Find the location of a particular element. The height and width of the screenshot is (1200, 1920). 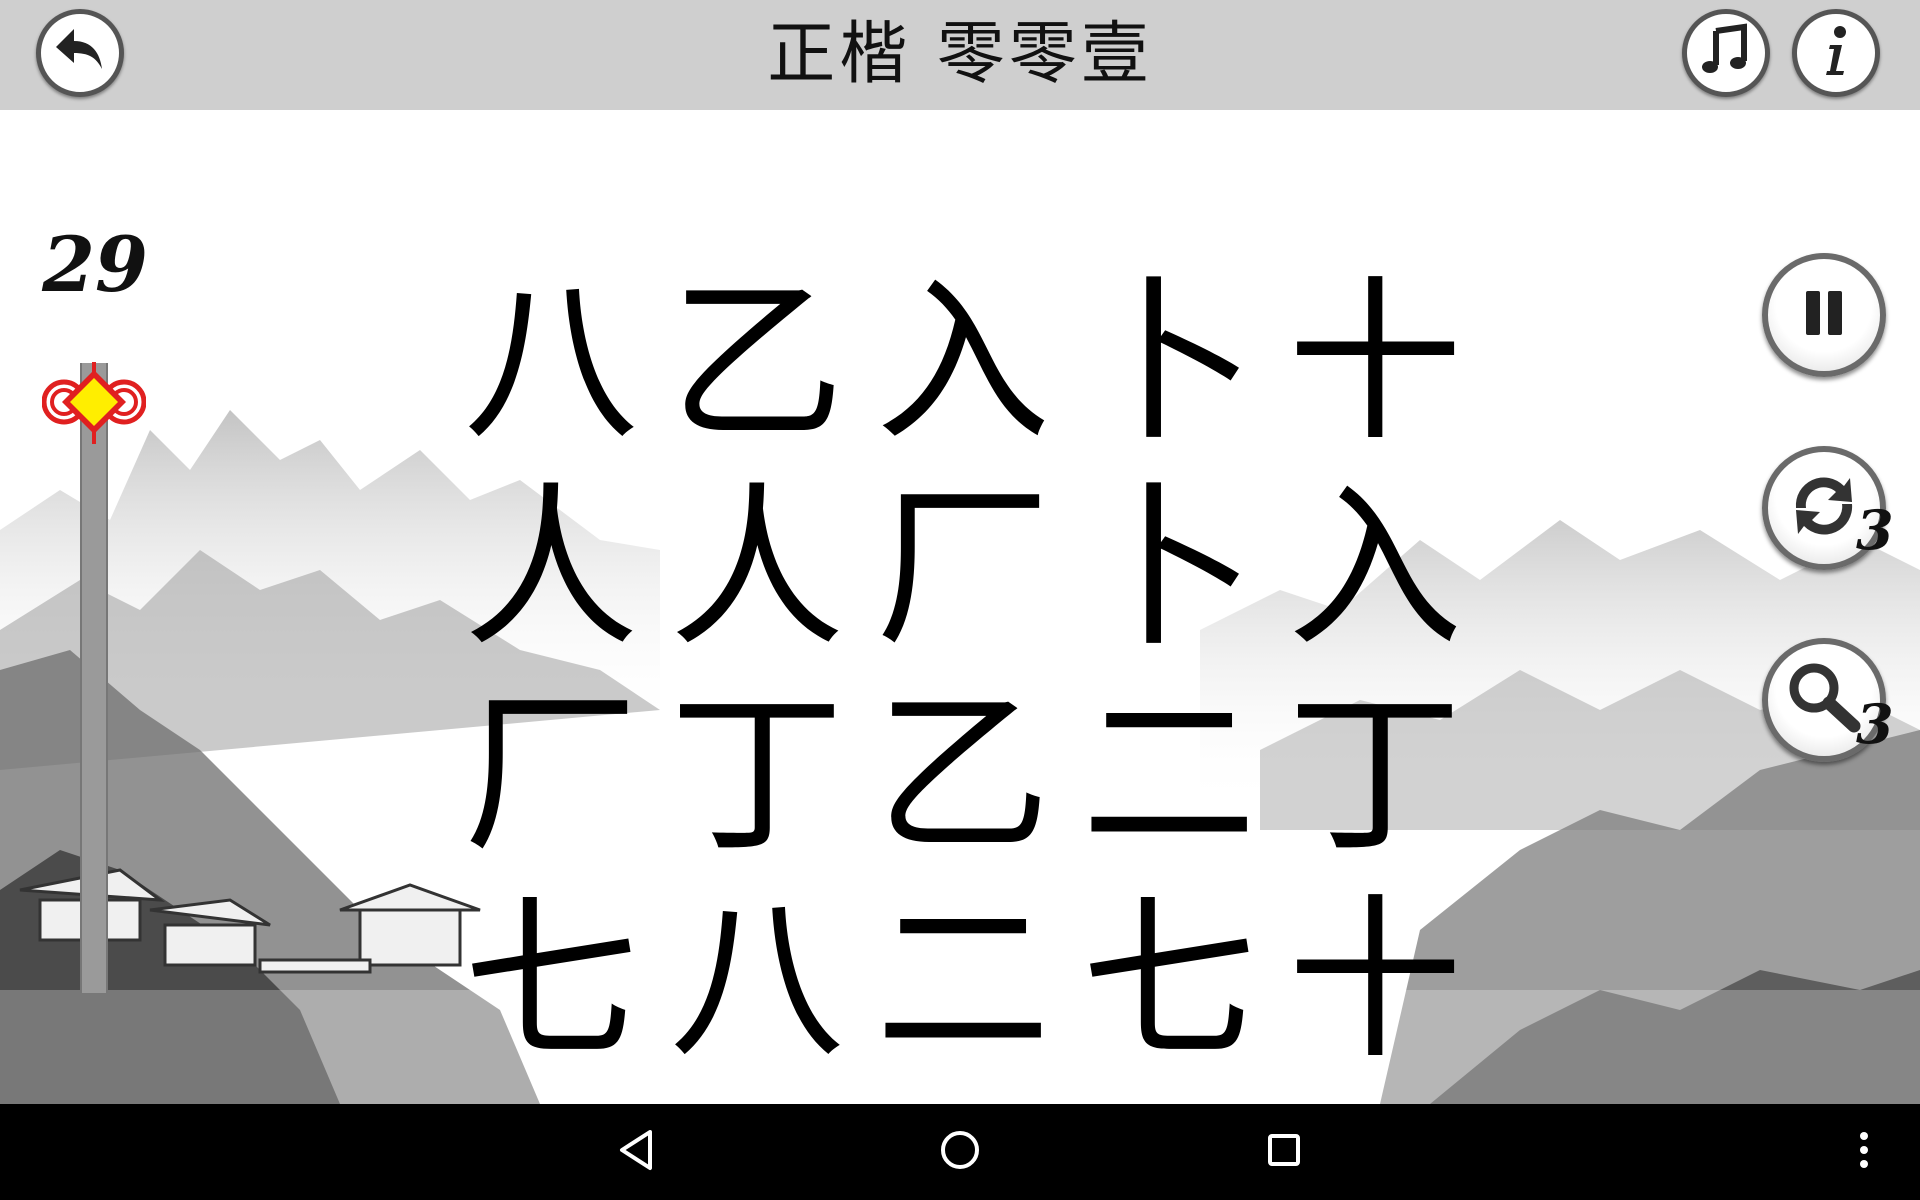

back-arrow-icon is located at coordinates (80, 53).